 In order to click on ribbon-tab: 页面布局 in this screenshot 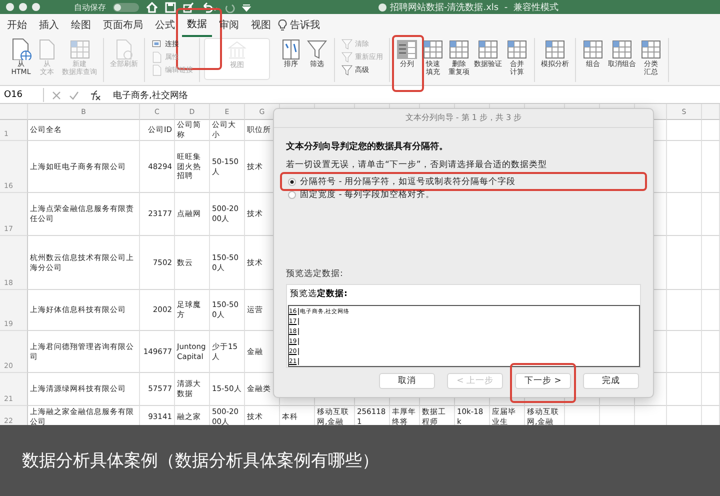, I will do `click(123, 25)`.